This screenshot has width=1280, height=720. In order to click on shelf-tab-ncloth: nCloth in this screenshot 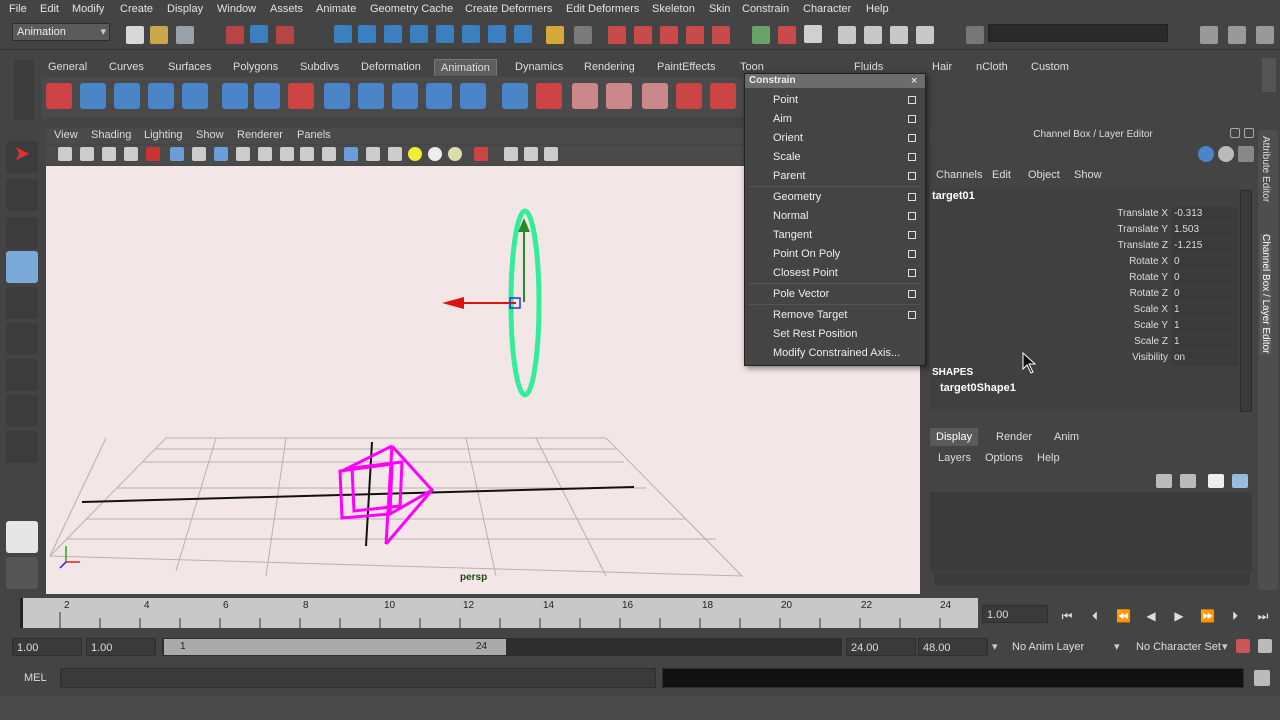, I will do `click(992, 67)`.